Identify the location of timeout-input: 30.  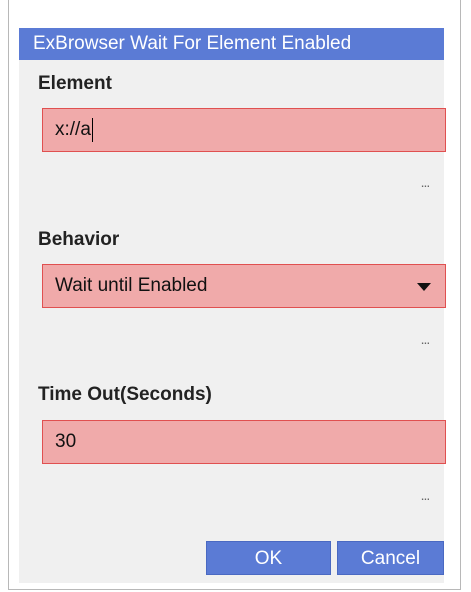
(244, 442).